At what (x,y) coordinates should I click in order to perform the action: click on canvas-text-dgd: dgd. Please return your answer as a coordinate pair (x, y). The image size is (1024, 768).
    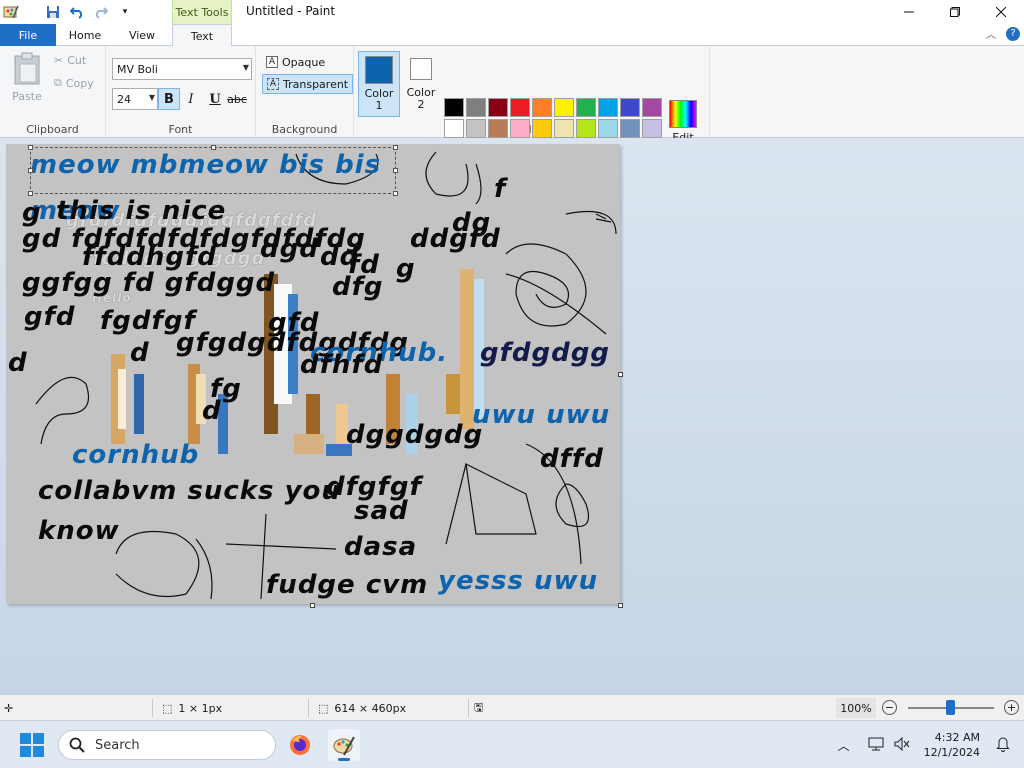
    Looking at the image, I should click on (289, 249).